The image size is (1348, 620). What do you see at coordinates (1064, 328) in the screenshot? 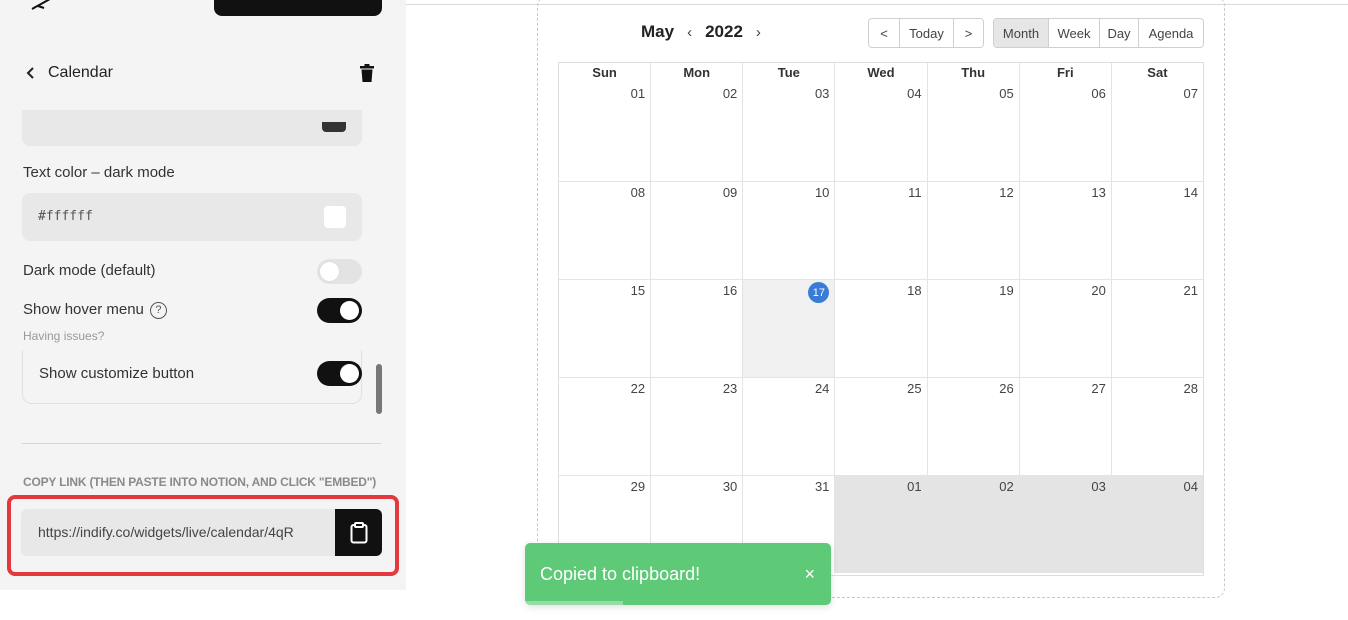
I see `day-cell: 20` at bounding box center [1064, 328].